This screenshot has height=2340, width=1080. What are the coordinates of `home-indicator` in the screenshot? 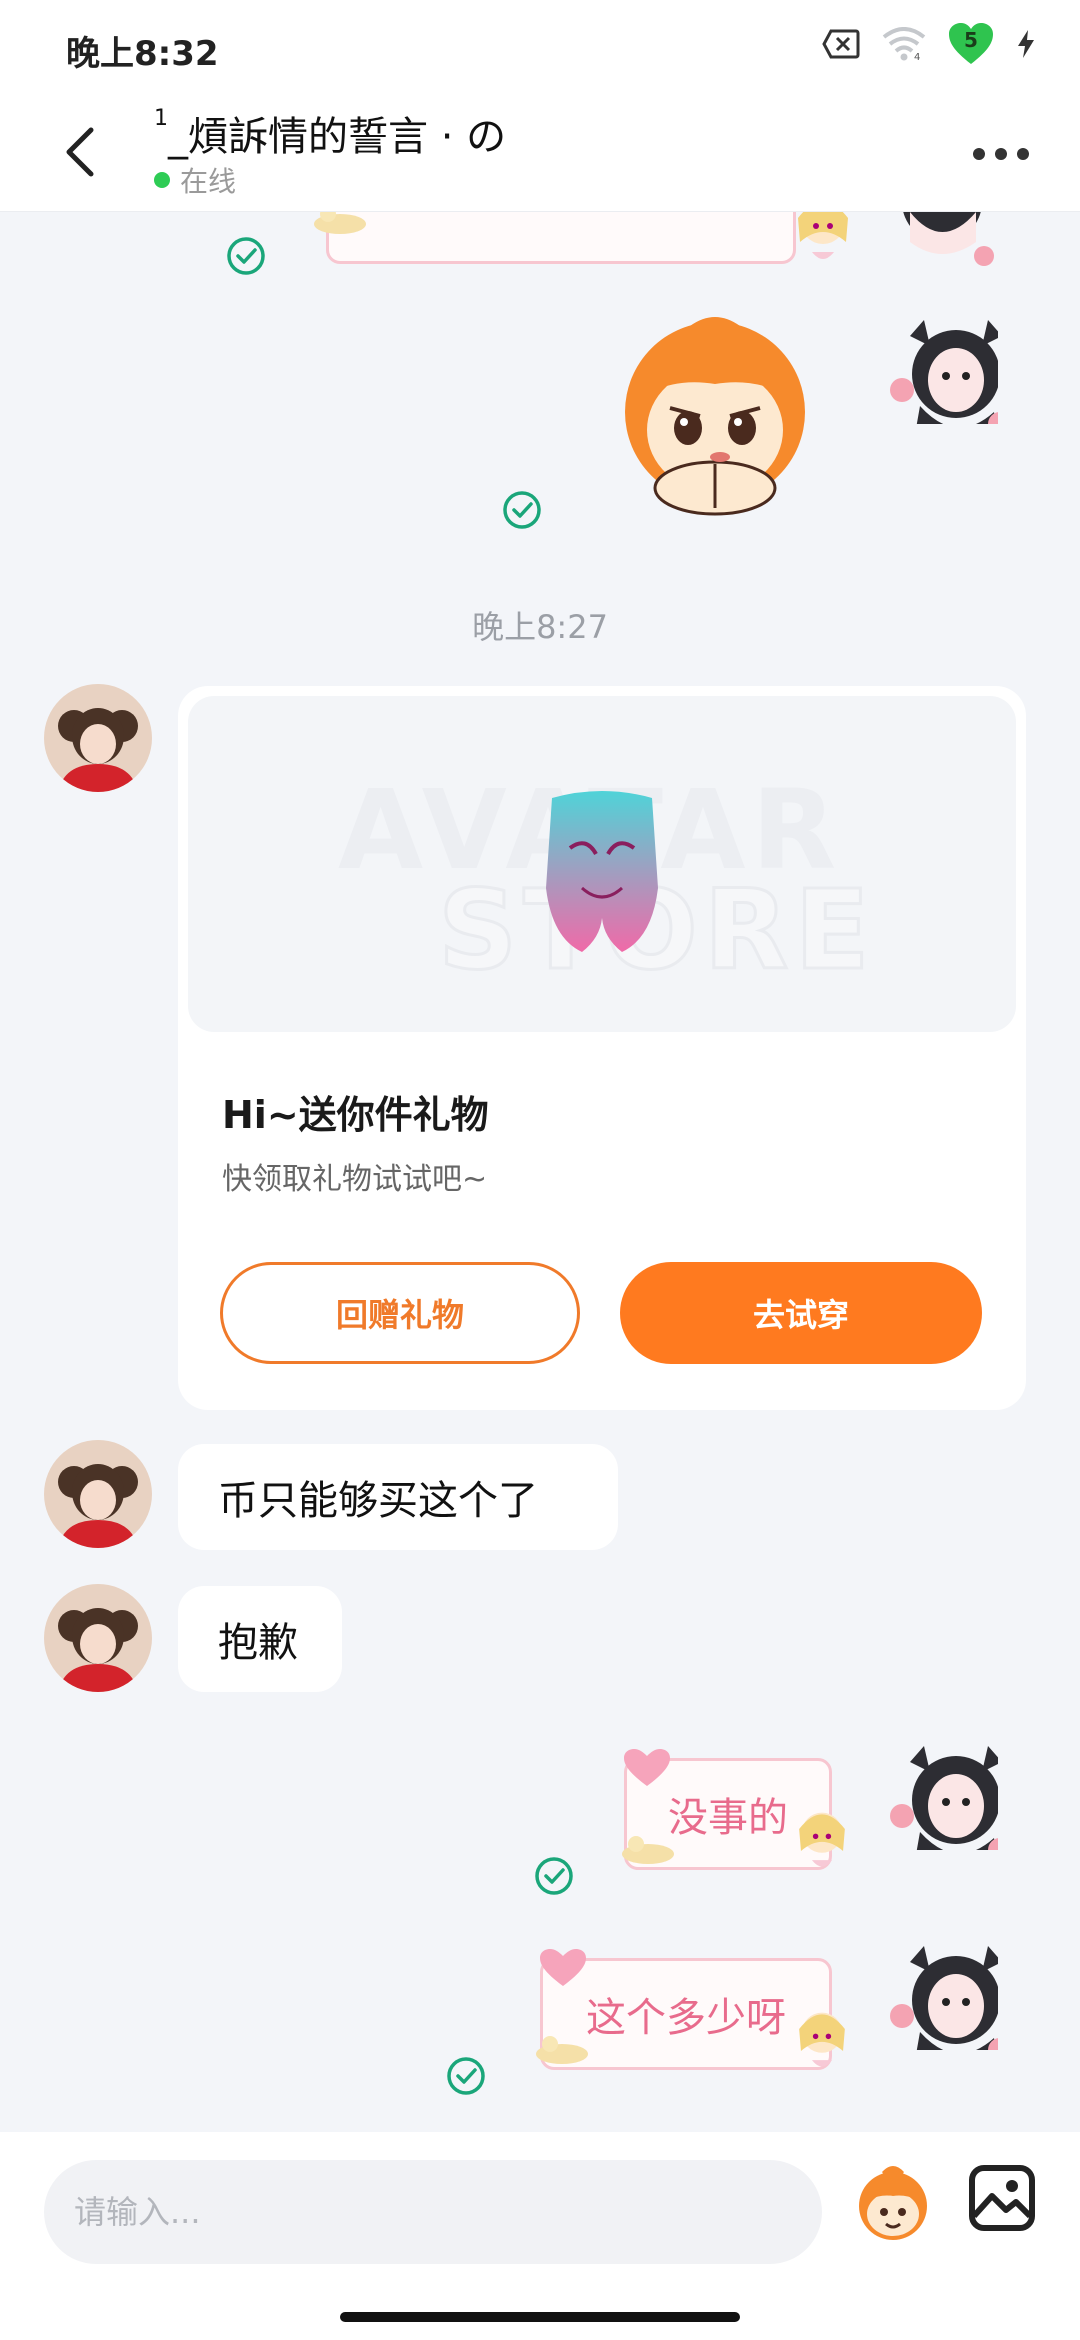 It's located at (540, 2317).